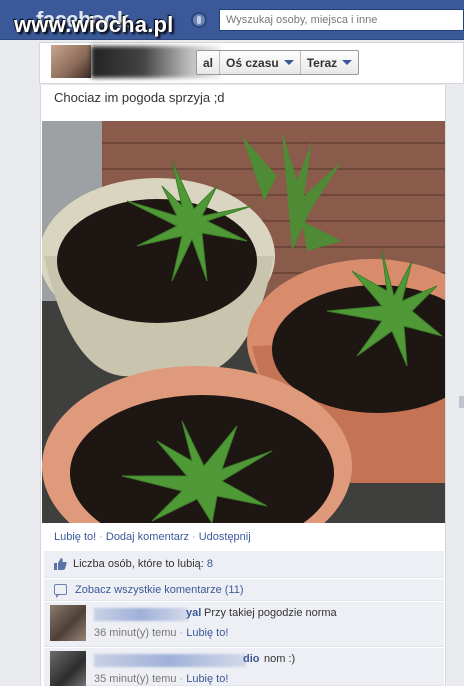 The height and width of the screenshot is (686, 464). Describe the element at coordinates (244, 564) in the screenshot. I see `likes-row: Liczba osób, które to lubią: 8` at that location.